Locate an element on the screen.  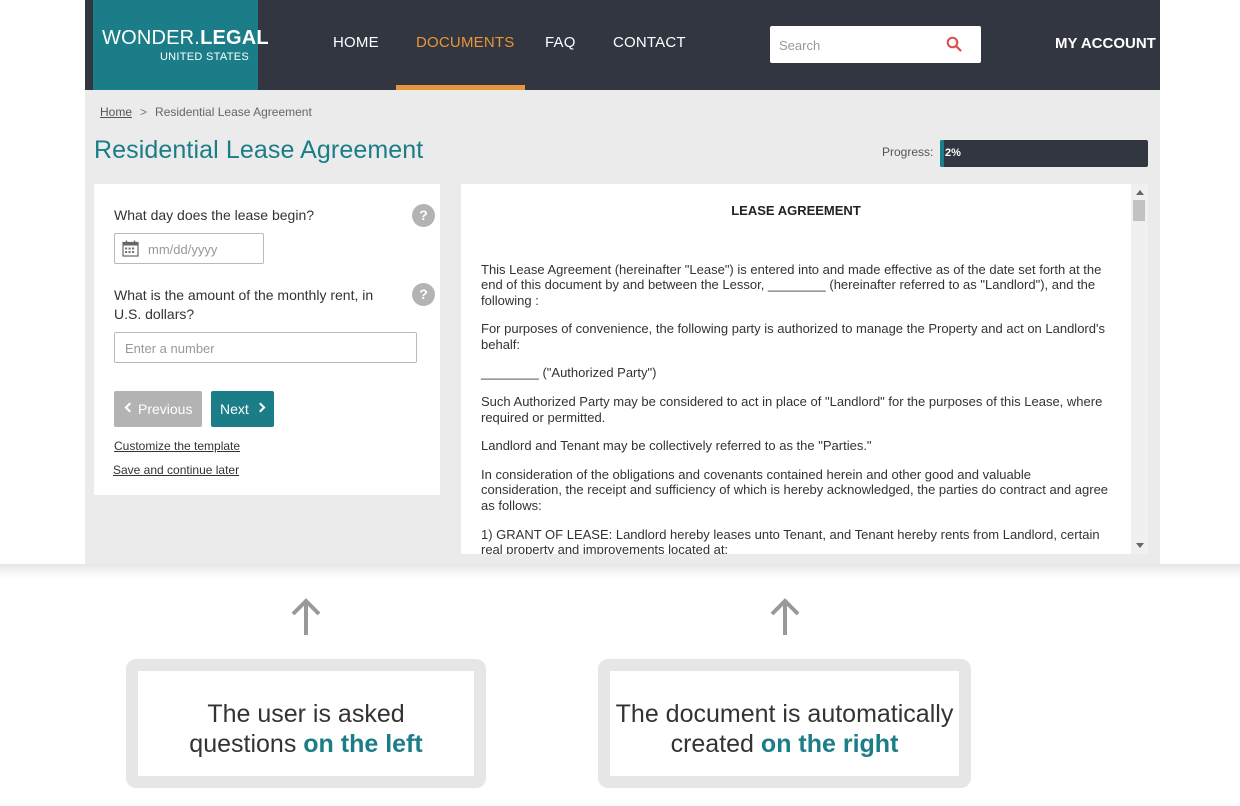
divider-shadow is located at coordinates (620, 571).